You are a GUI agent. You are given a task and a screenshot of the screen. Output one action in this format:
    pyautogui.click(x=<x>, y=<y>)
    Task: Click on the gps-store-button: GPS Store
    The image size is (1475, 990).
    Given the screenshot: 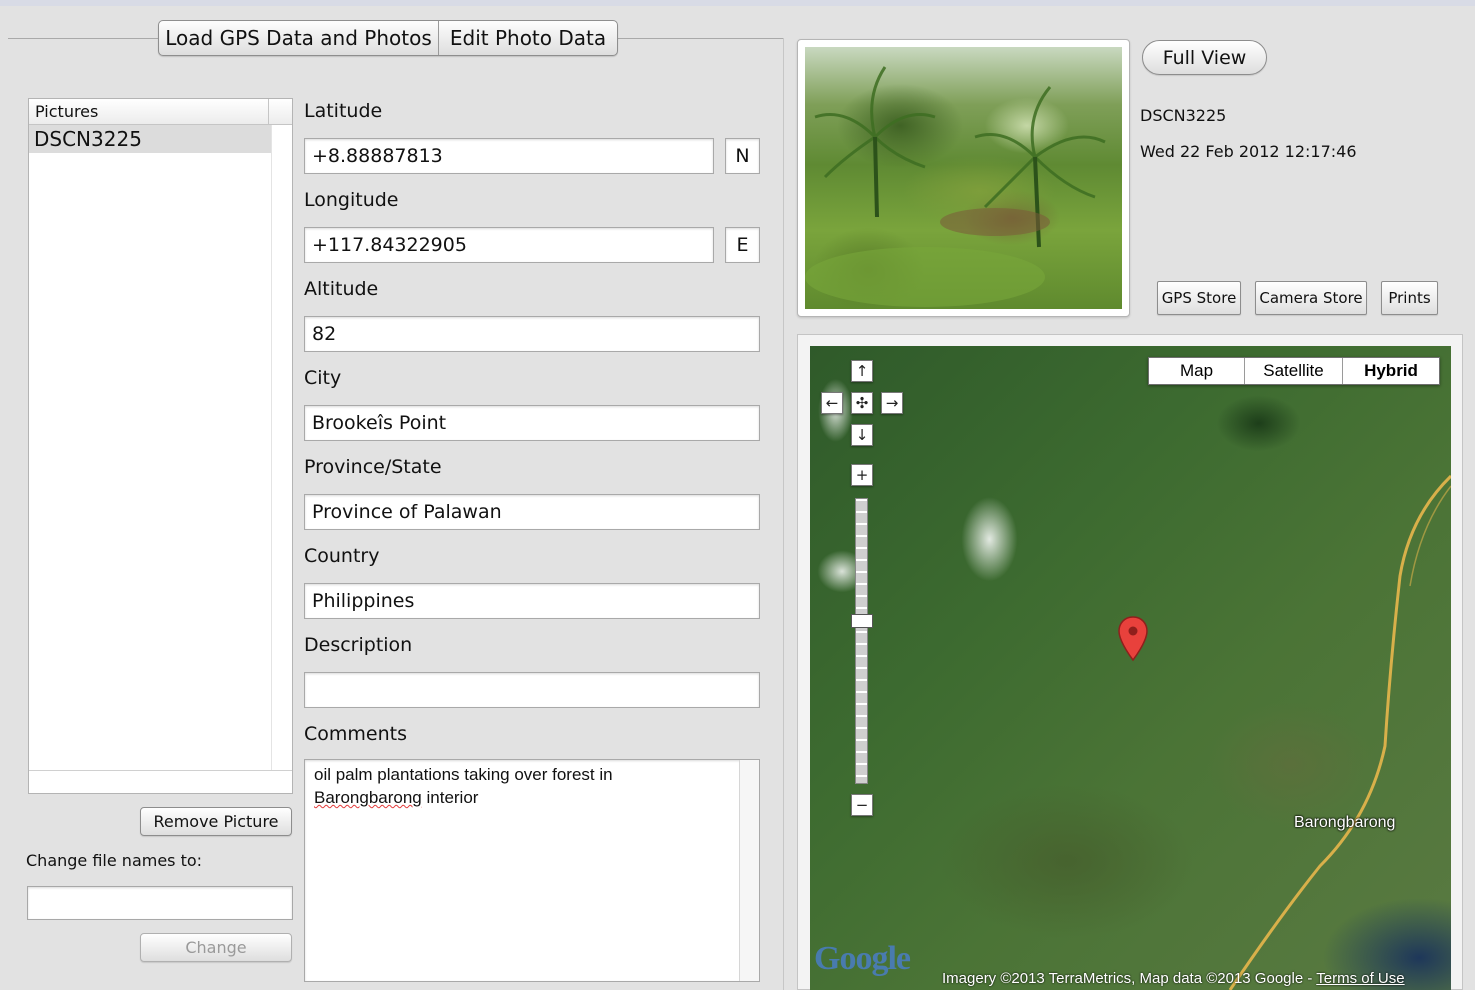 What is the action you would take?
    pyautogui.click(x=1199, y=298)
    